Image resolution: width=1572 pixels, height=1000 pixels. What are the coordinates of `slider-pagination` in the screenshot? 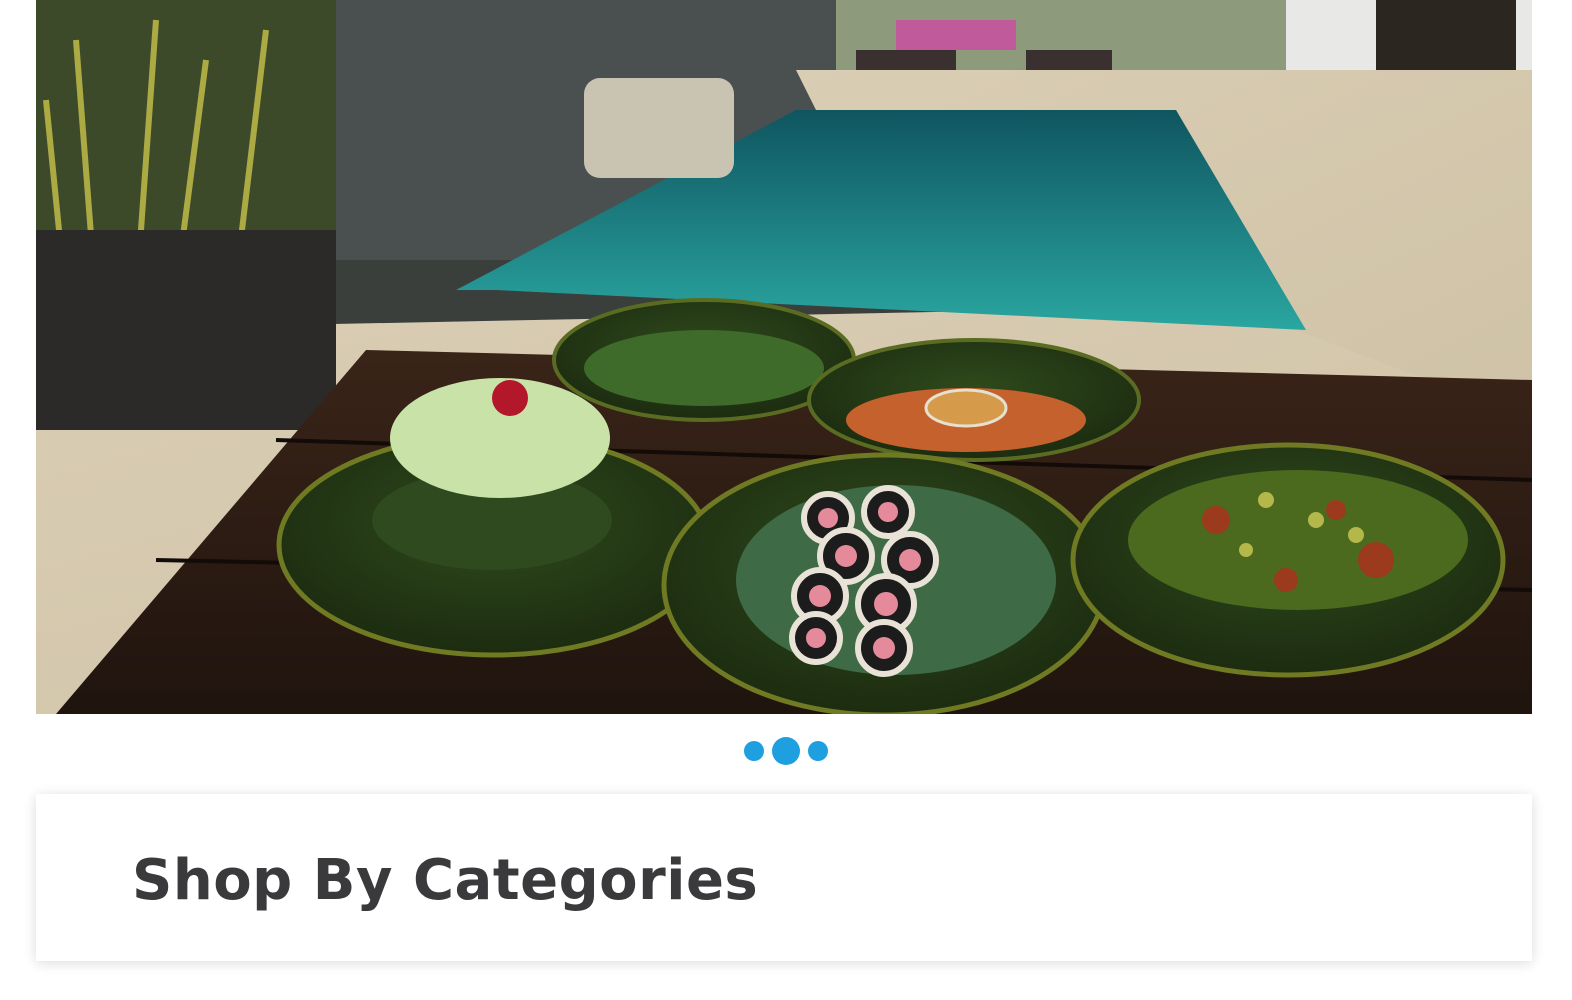 It's located at (786, 751).